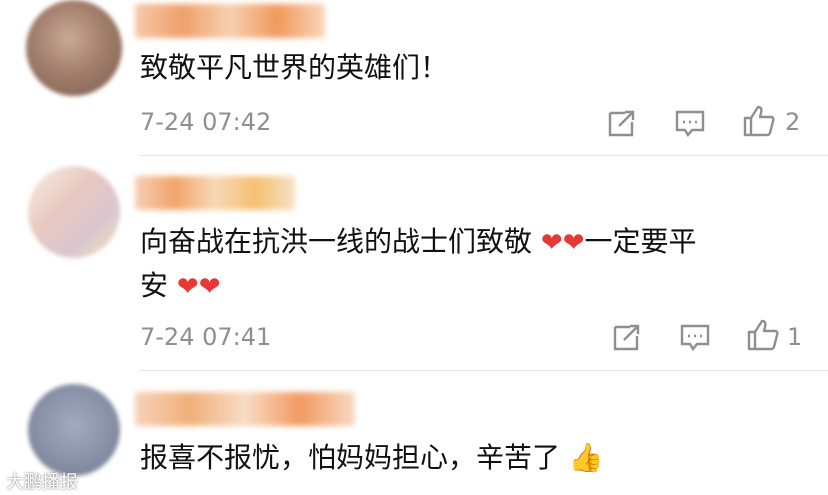  Describe the element at coordinates (795, 337) in the screenshot. I see `like-count: 1` at that location.